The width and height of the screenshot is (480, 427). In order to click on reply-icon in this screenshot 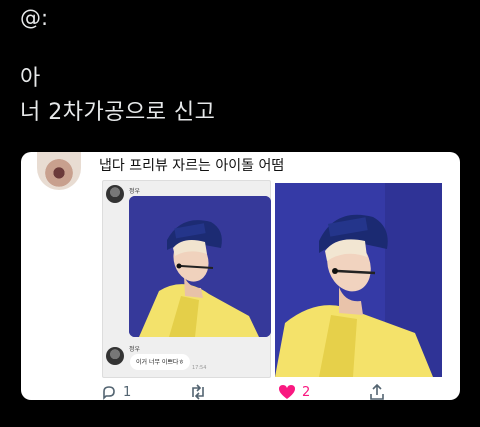, I will do `click(109, 393)`.